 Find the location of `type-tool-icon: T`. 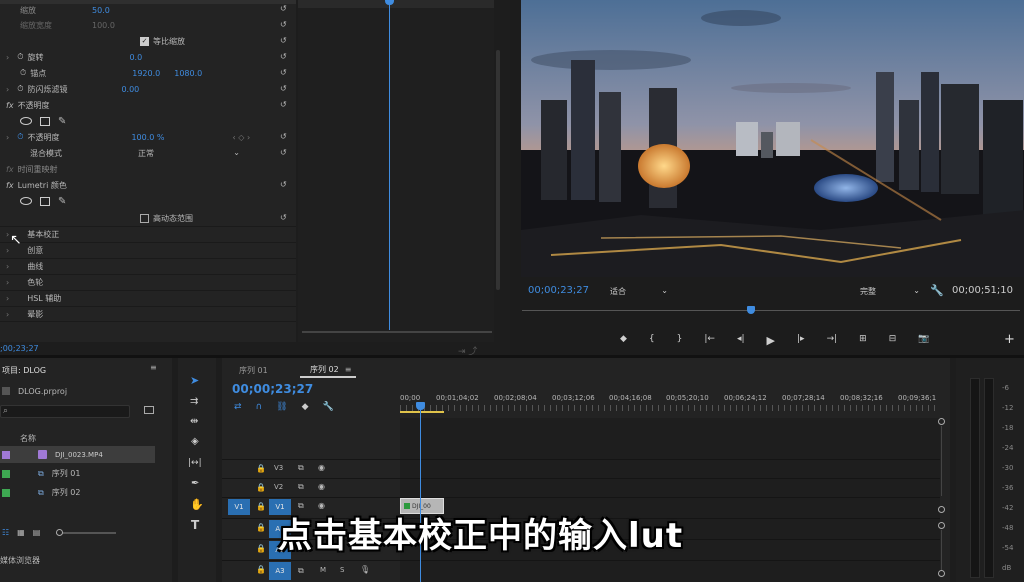

type-tool-icon: T is located at coordinates (195, 525).